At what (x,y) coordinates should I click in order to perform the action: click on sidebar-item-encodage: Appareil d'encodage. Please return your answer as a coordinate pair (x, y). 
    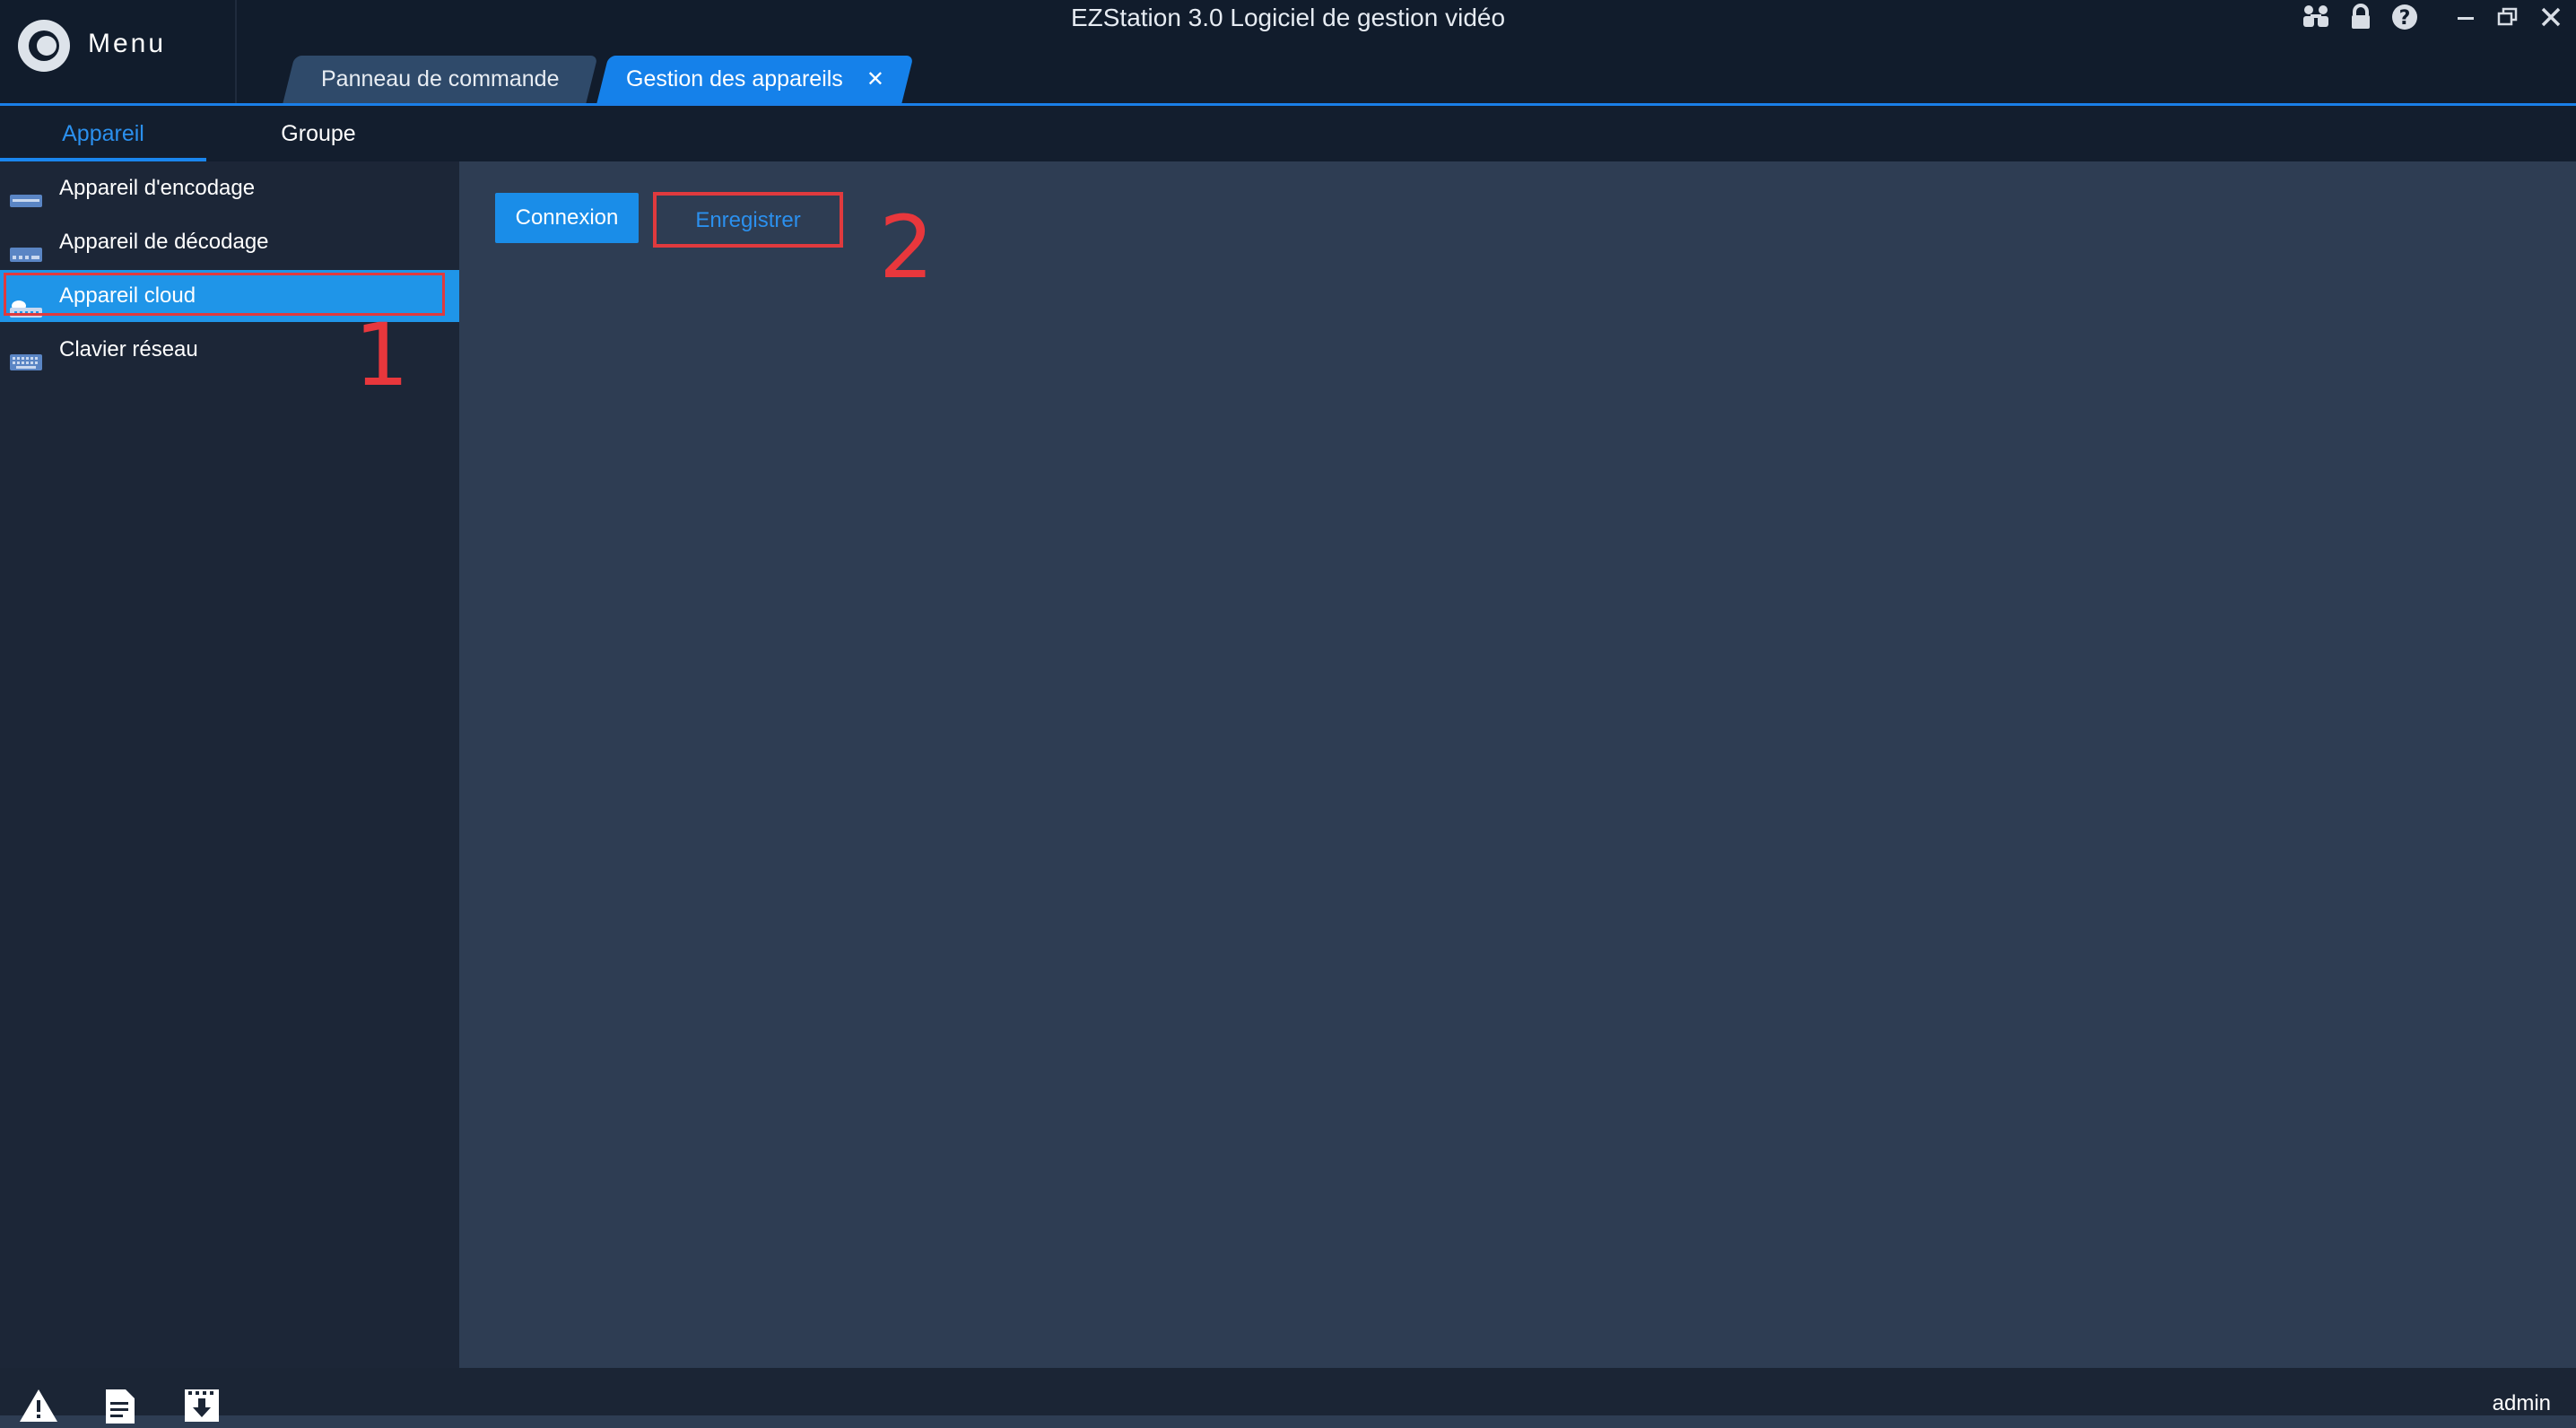
    Looking at the image, I should click on (229, 188).